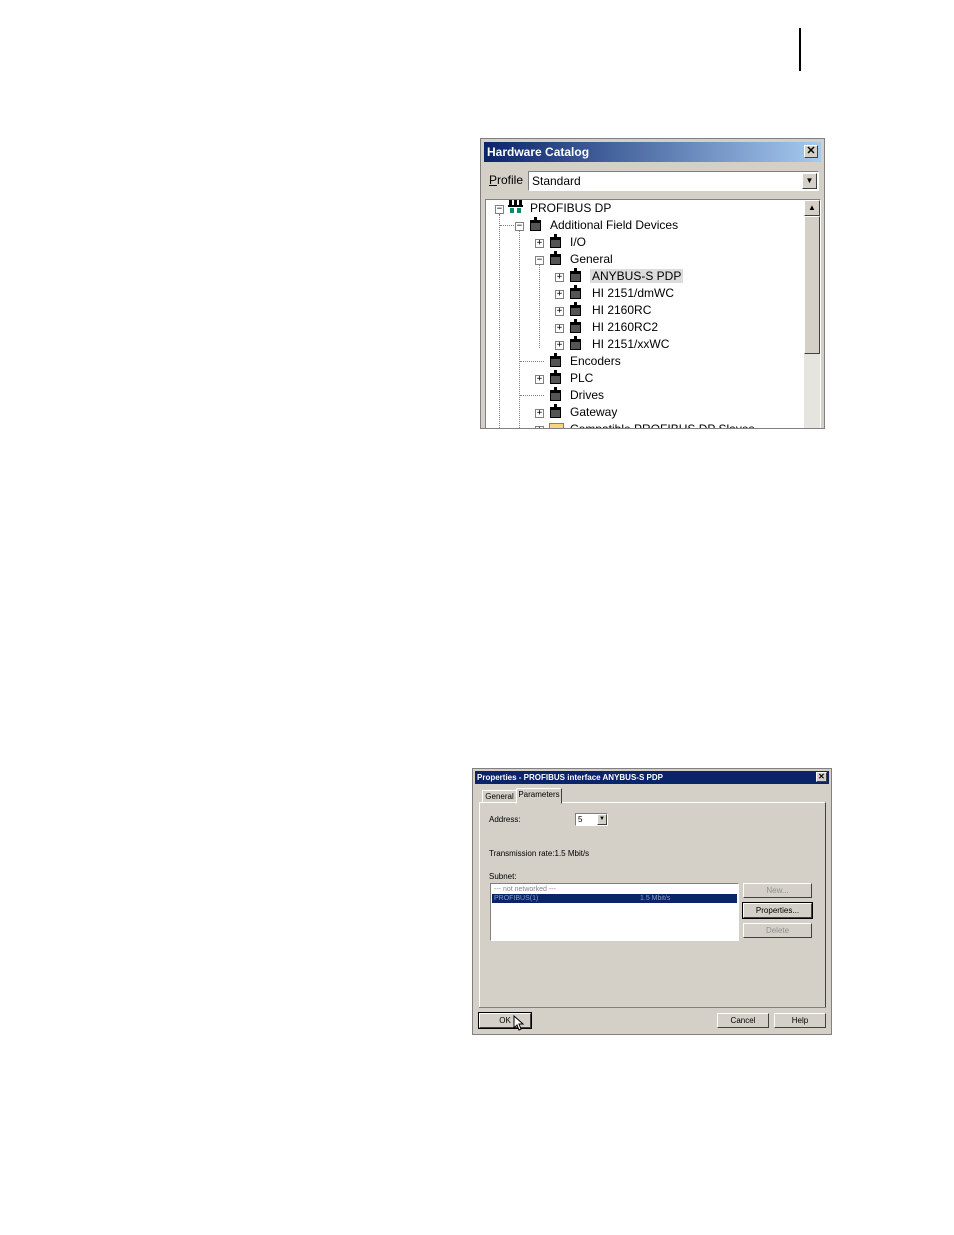  What do you see at coordinates (503, 876) in the screenshot?
I see `subnet-label: Subnet:` at bounding box center [503, 876].